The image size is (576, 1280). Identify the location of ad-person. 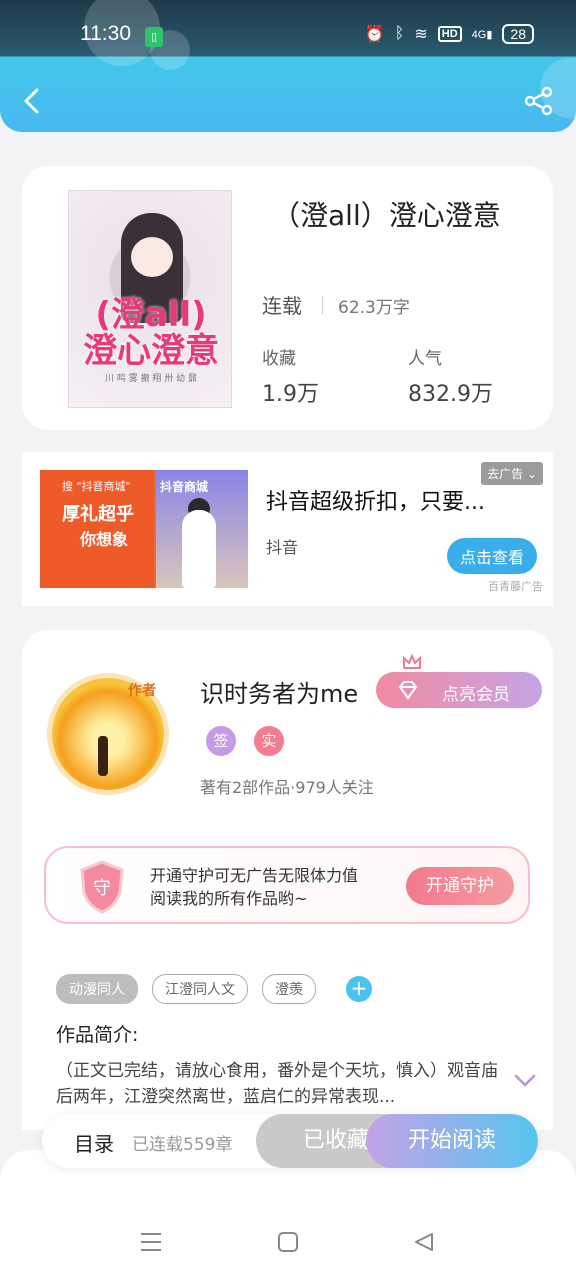
(199, 549).